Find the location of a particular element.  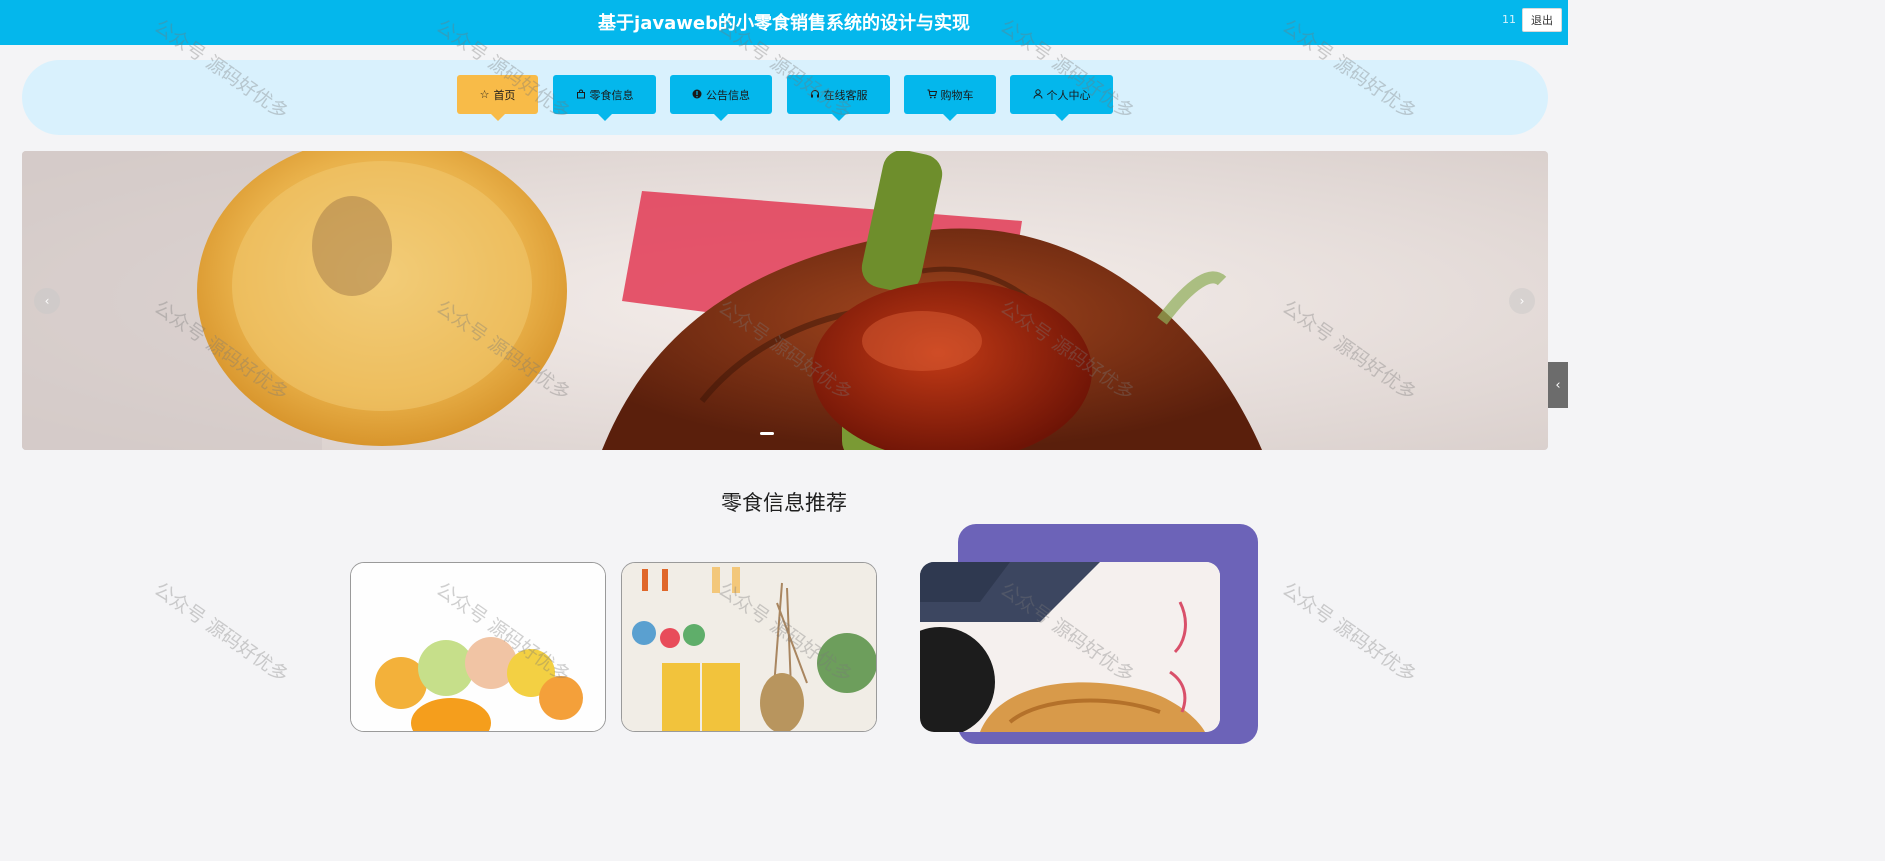

headset-icon is located at coordinates (815, 95).